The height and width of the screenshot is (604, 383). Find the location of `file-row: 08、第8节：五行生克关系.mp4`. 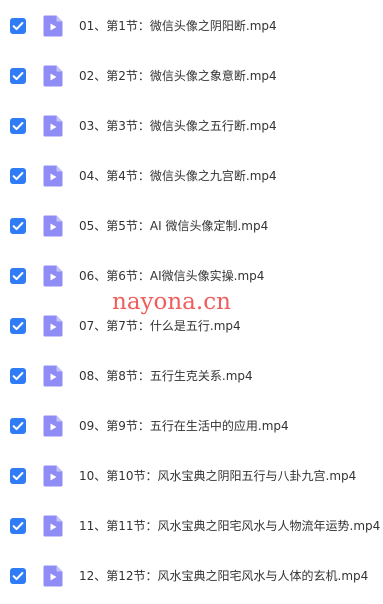

file-row: 08、第8节：五行生克关系.mp4 is located at coordinates (191, 376).